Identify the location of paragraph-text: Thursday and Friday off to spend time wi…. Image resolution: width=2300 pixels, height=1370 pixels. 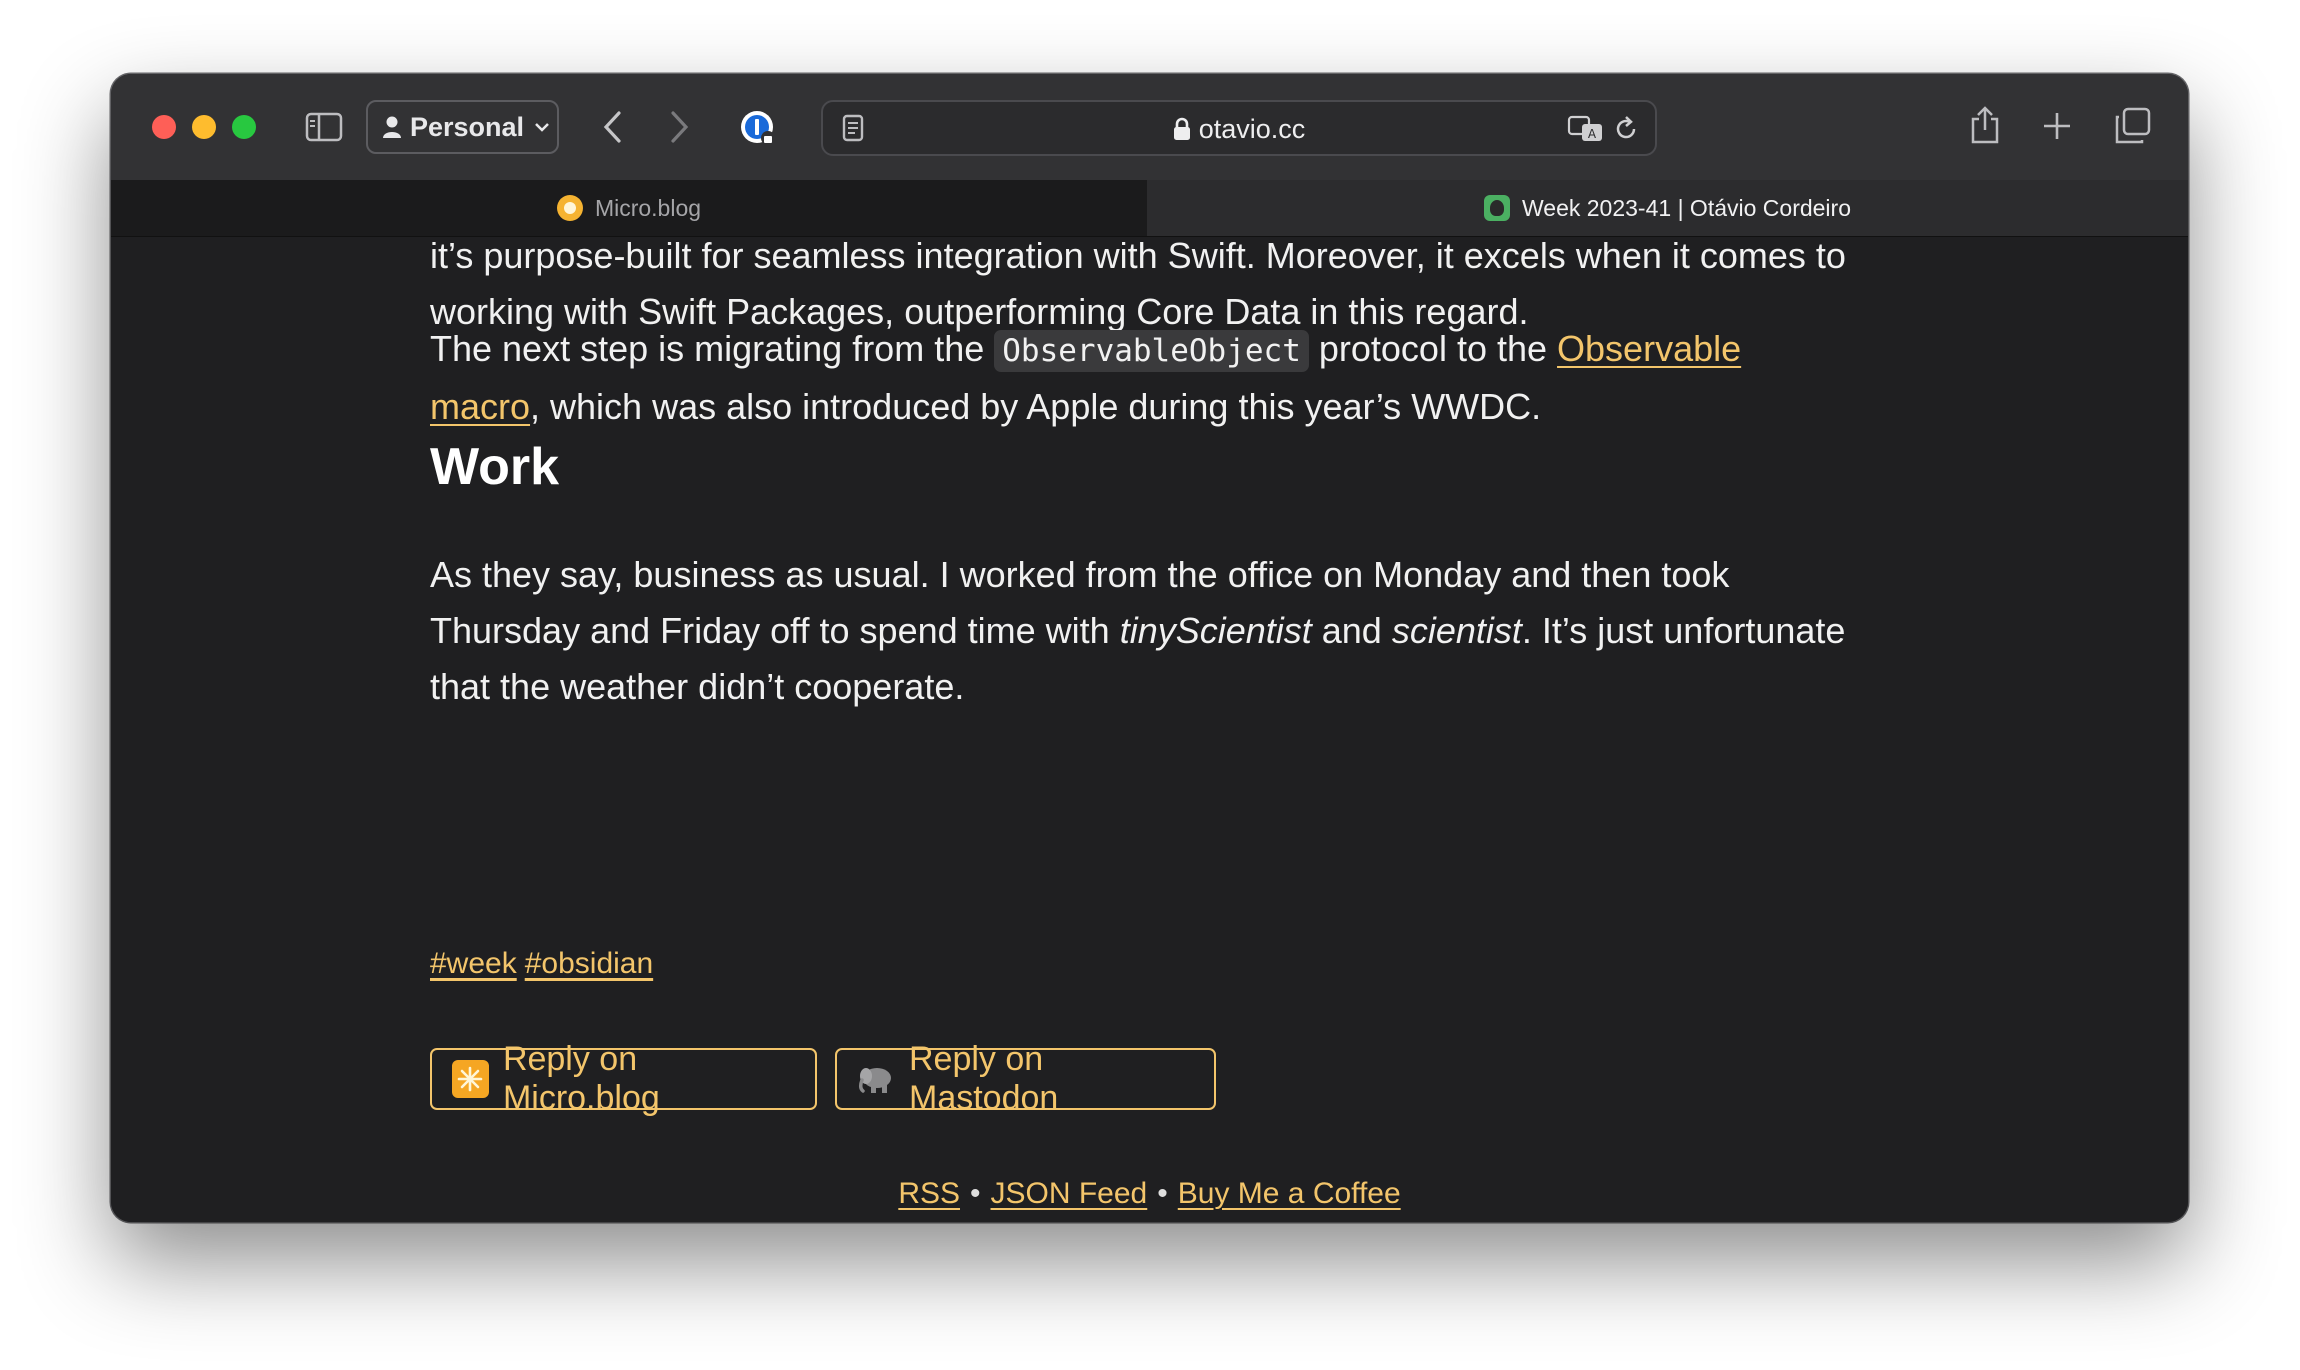
(775, 630).